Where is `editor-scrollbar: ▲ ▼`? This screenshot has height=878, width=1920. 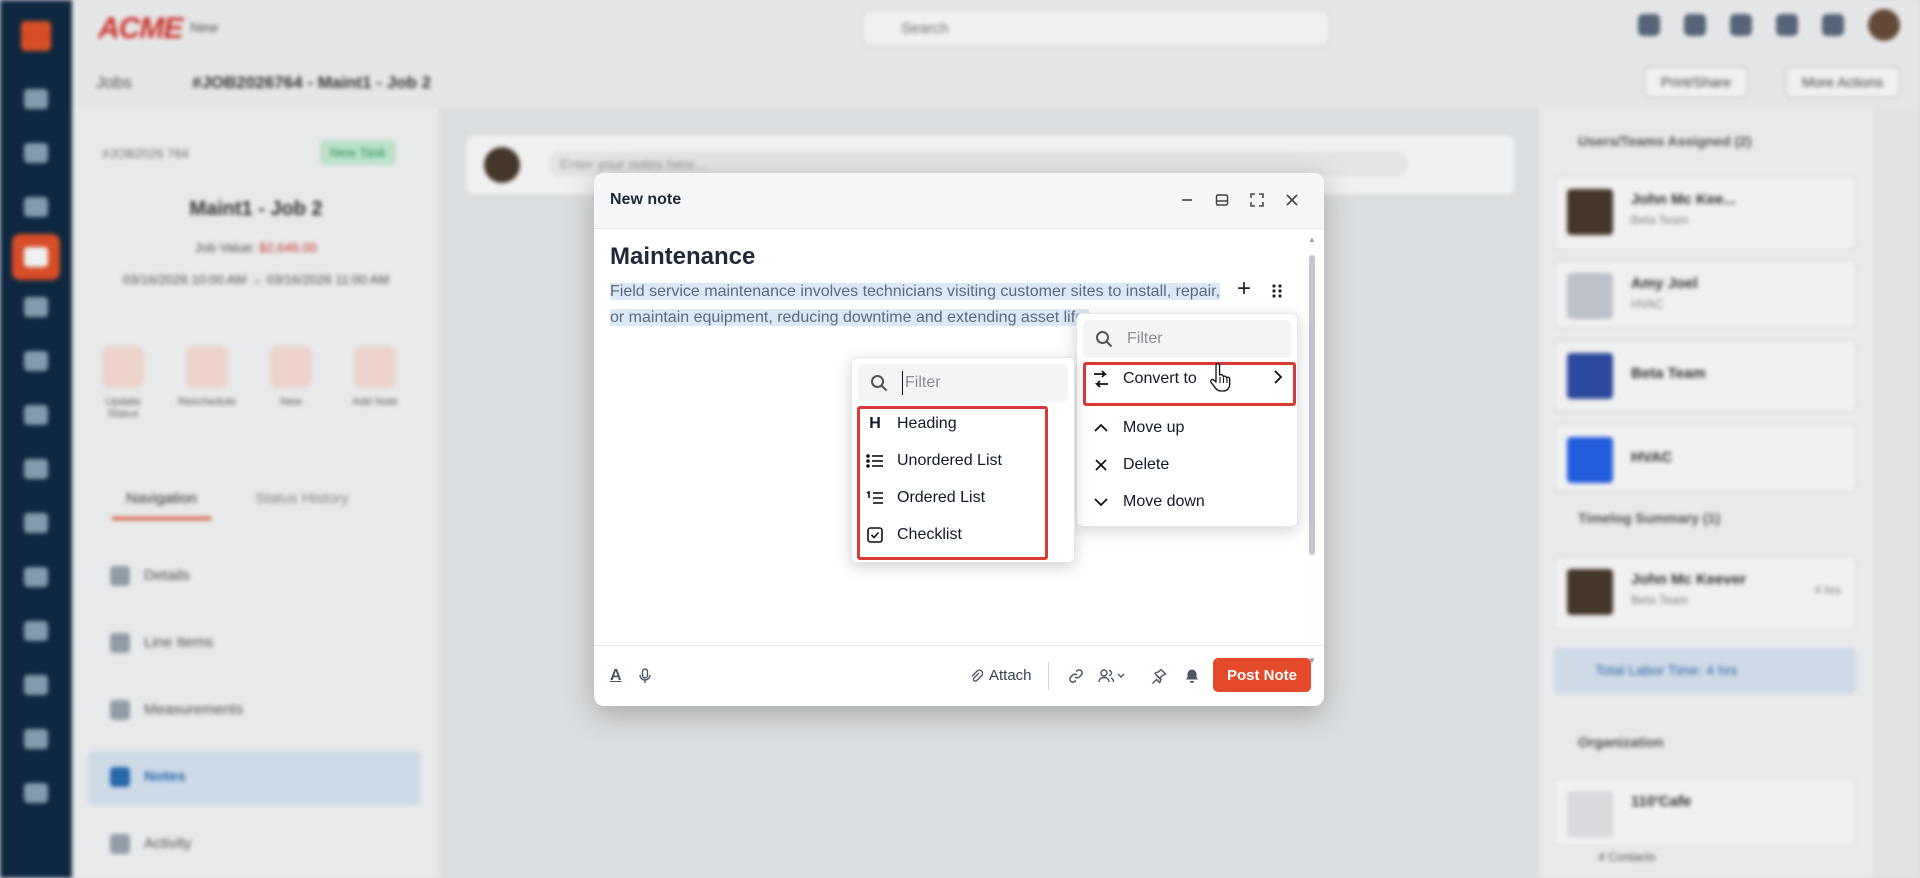
editor-scrollbar: ▲ ▼ is located at coordinates (1312, 450).